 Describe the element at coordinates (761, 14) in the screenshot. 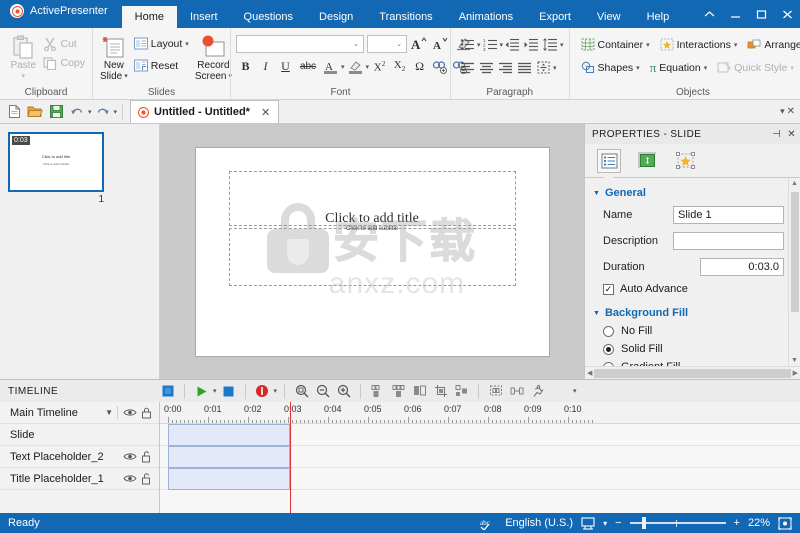

I see `maximize-icon` at that location.